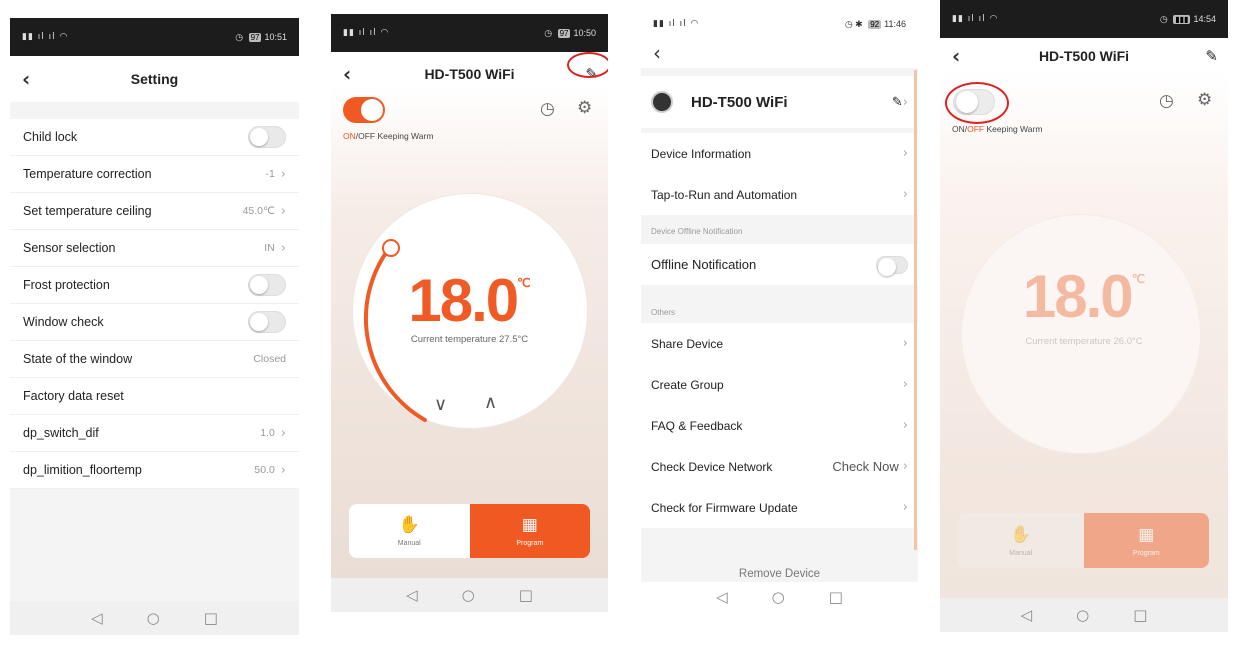 The width and height of the screenshot is (1237, 646). Describe the element at coordinates (154, 322) in the screenshot. I see `settings-row: Window check` at that location.